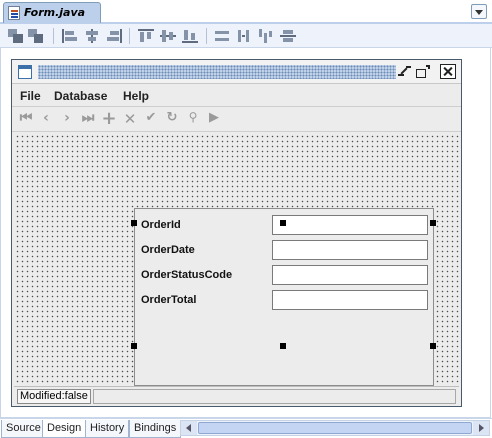 Image resolution: width=492 pixels, height=438 pixels. What do you see at coordinates (283, 346) in the screenshot?
I see `selection-handle-center` at bounding box center [283, 346].